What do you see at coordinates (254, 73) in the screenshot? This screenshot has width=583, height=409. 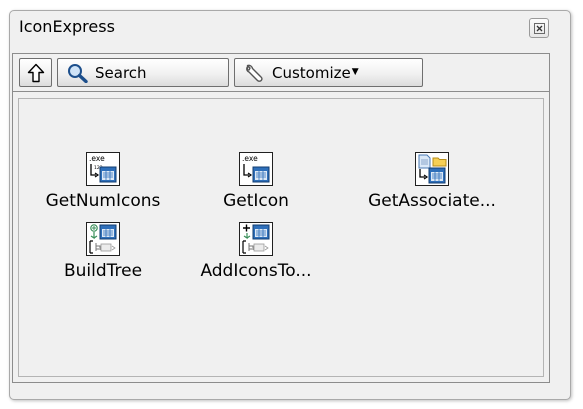 I see `wrench-icon` at bounding box center [254, 73].